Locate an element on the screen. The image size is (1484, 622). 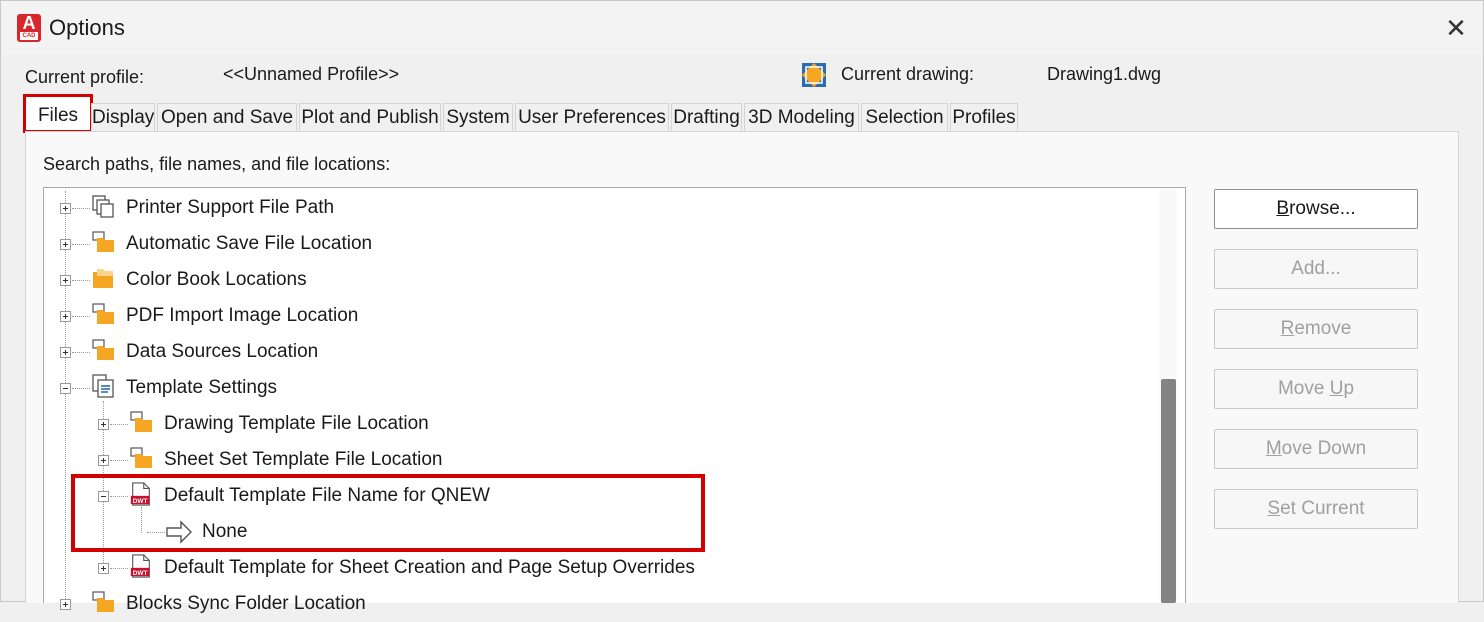
svg-text: DWT is located at coordinates (140, 573).